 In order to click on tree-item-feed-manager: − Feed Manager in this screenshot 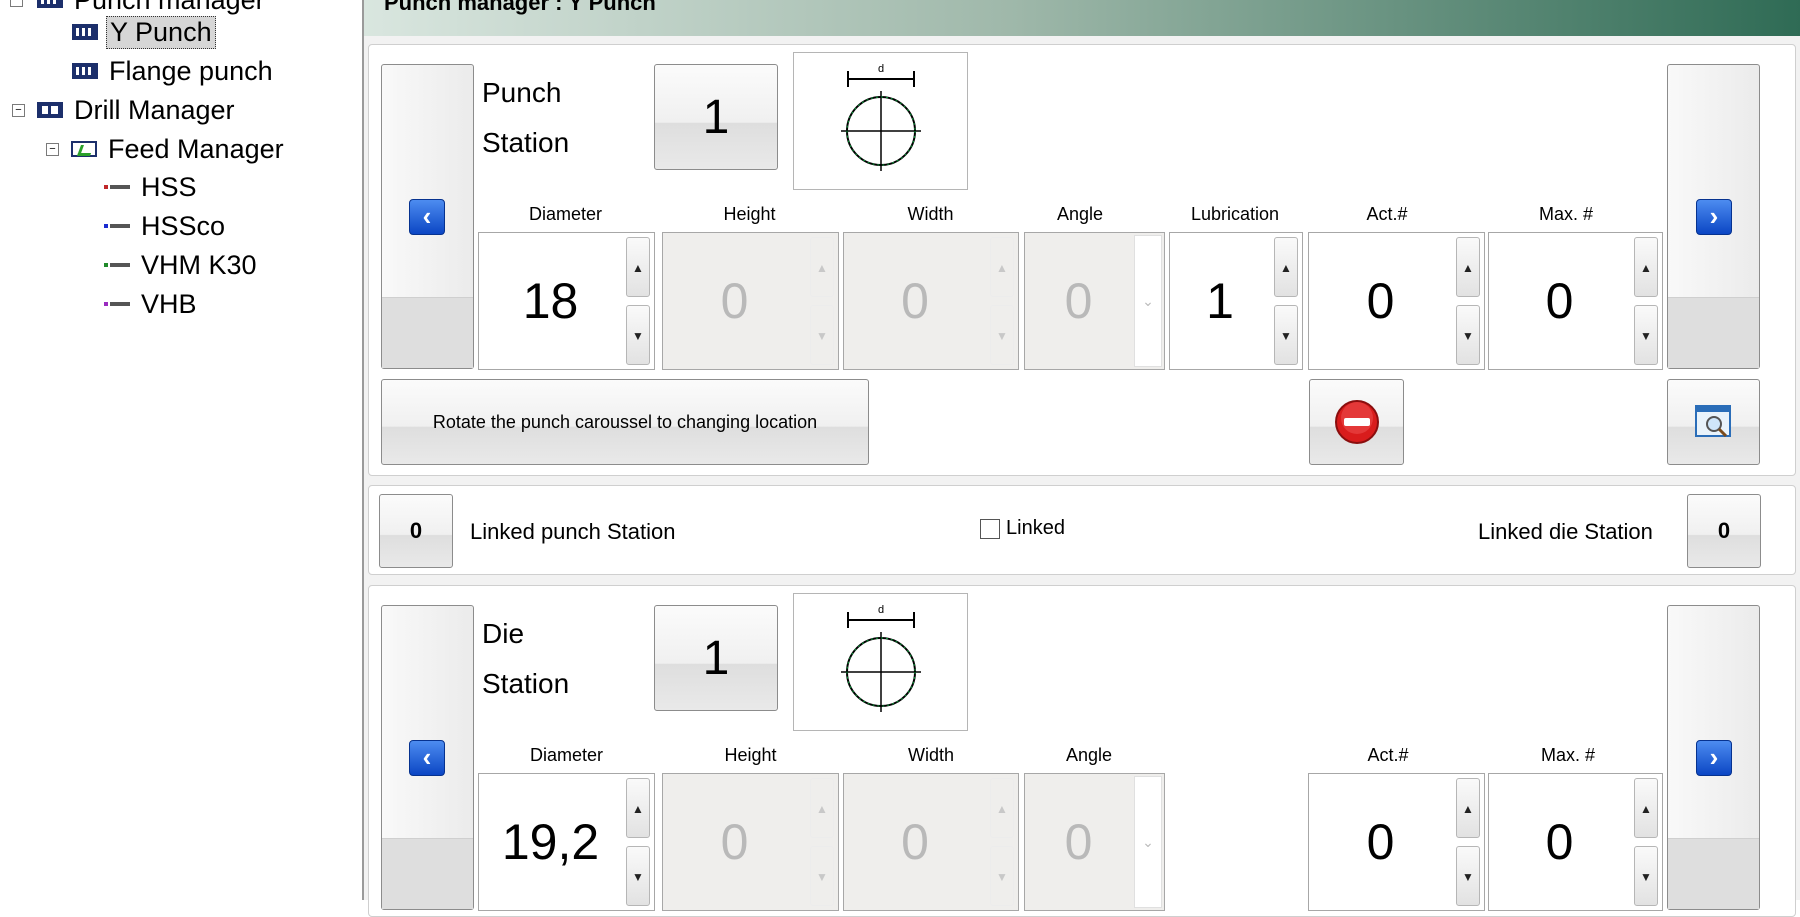, I will do `click(166, 149)`.